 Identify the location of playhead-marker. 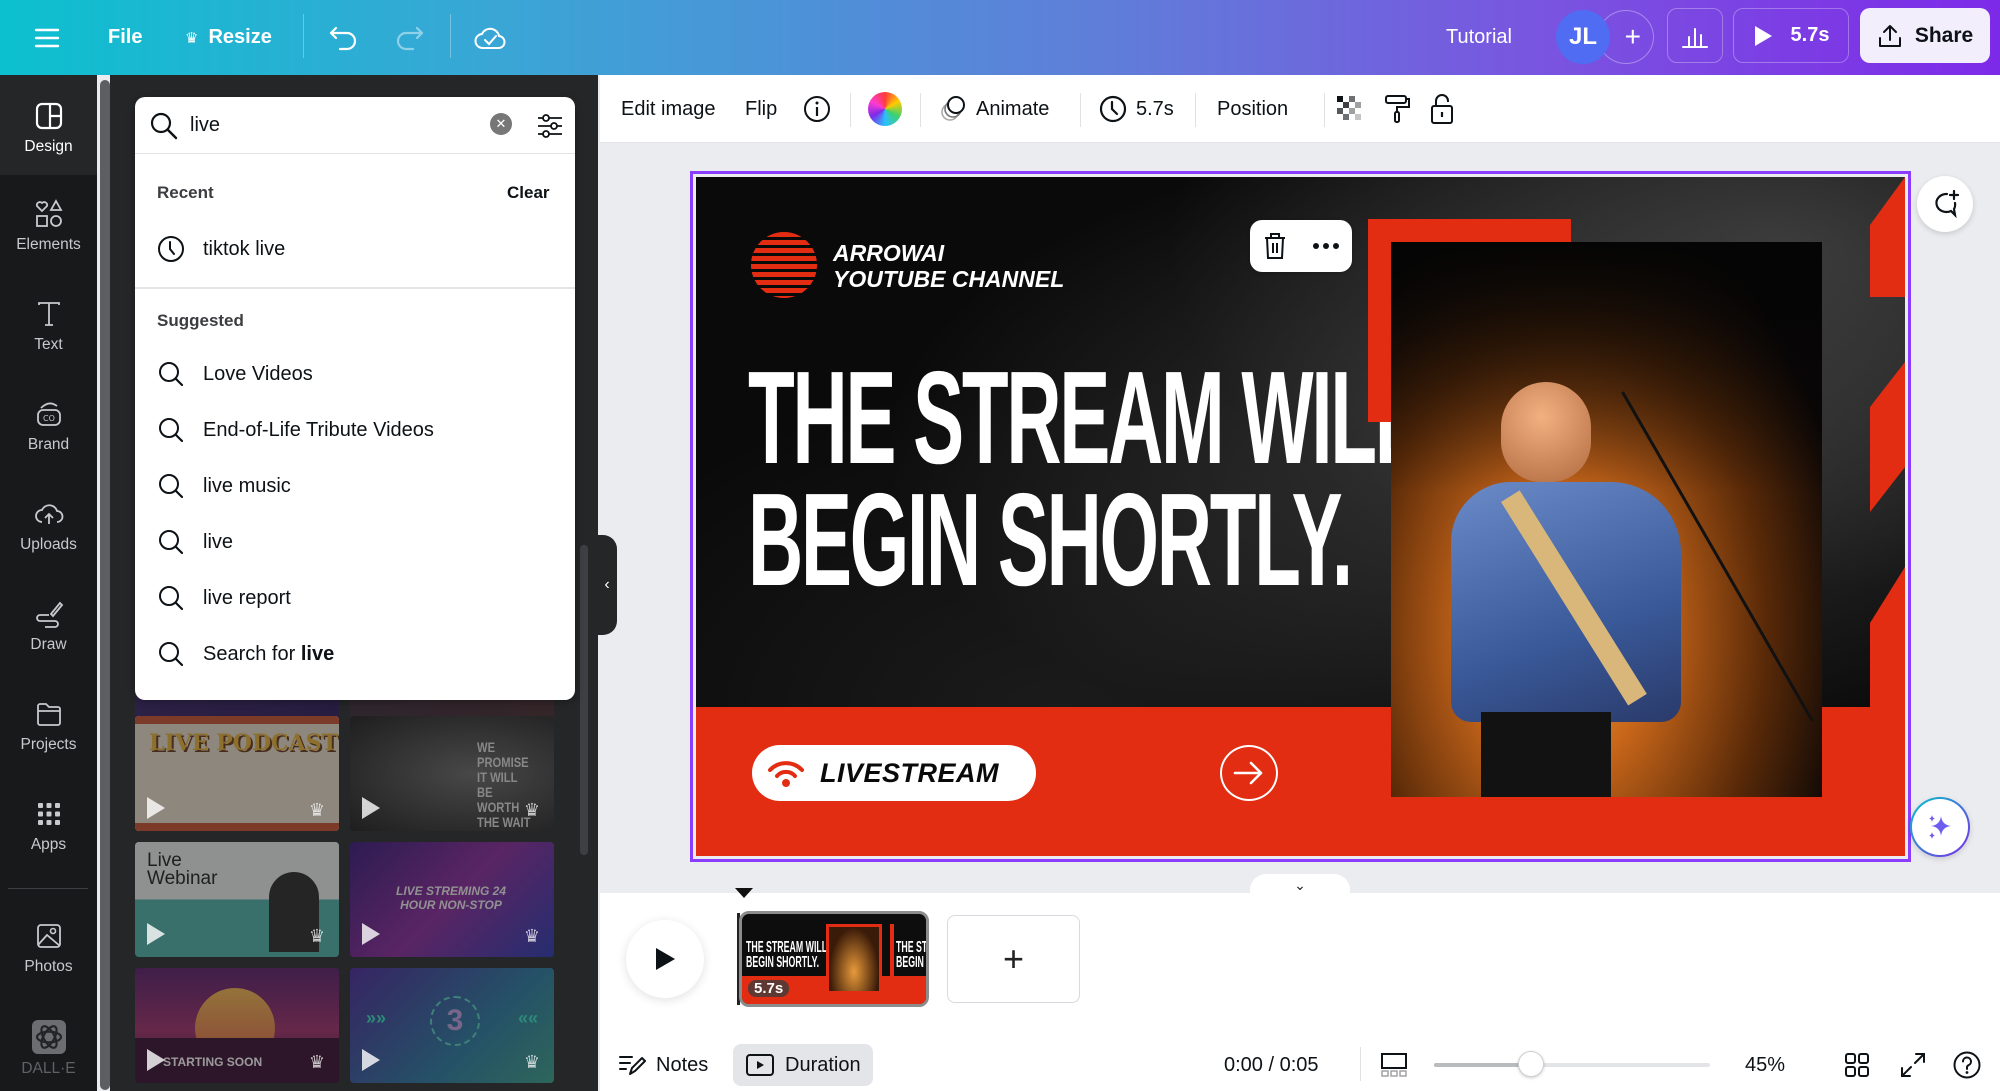
(744, 893).